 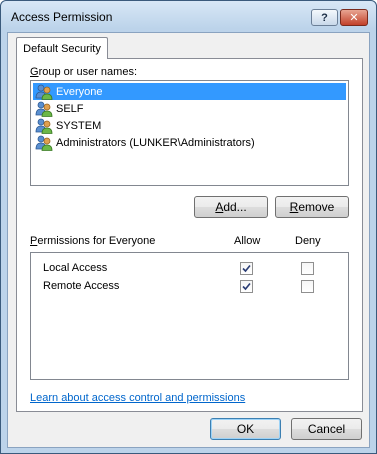 What do you see at coordinates (81, 286) in the screenshot?
I see `permission-row-label: Remote Access` at bounding box center [81, 286].